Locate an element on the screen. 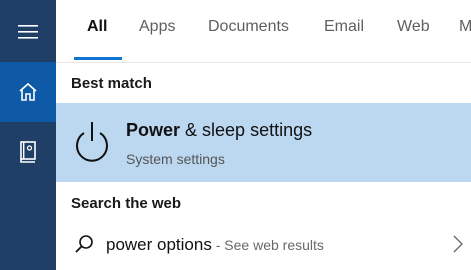  tab-more: M is located at coordinates (465, 27).